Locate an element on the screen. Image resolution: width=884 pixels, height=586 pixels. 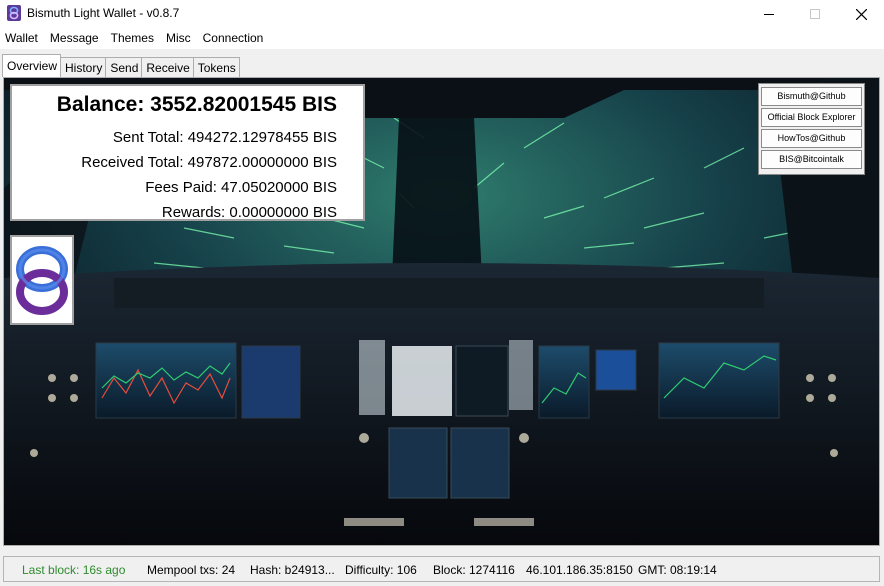
maximize-icon is located at coordinates (815, 14).